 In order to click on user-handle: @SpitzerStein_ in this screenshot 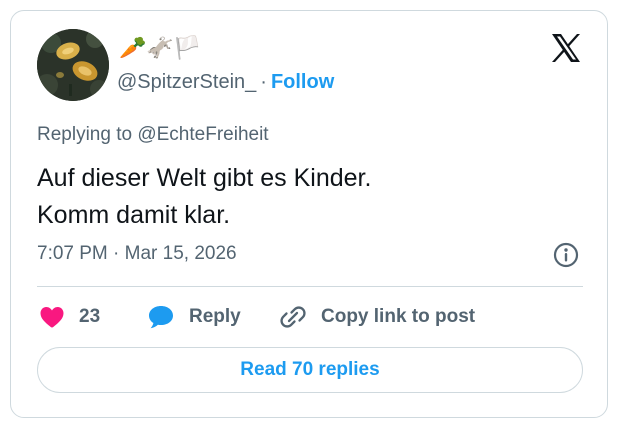, I will do `click(186, 82)`.